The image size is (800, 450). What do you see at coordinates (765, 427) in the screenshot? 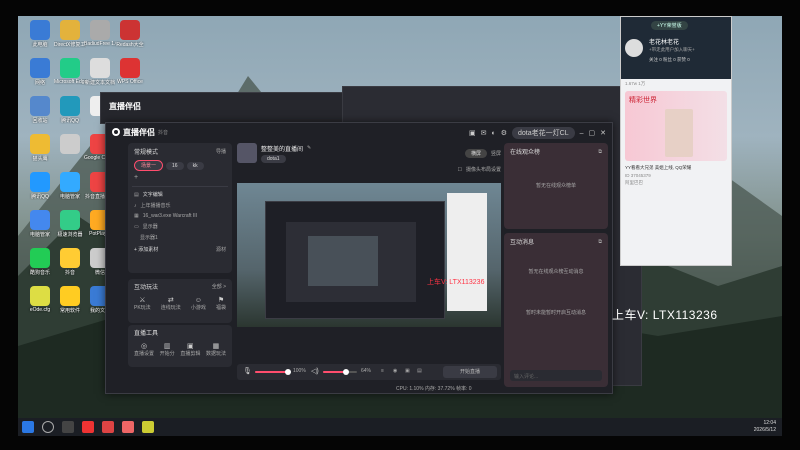
I see `clock: 12:04 2026/5/12` at bounding box center [765, 427].